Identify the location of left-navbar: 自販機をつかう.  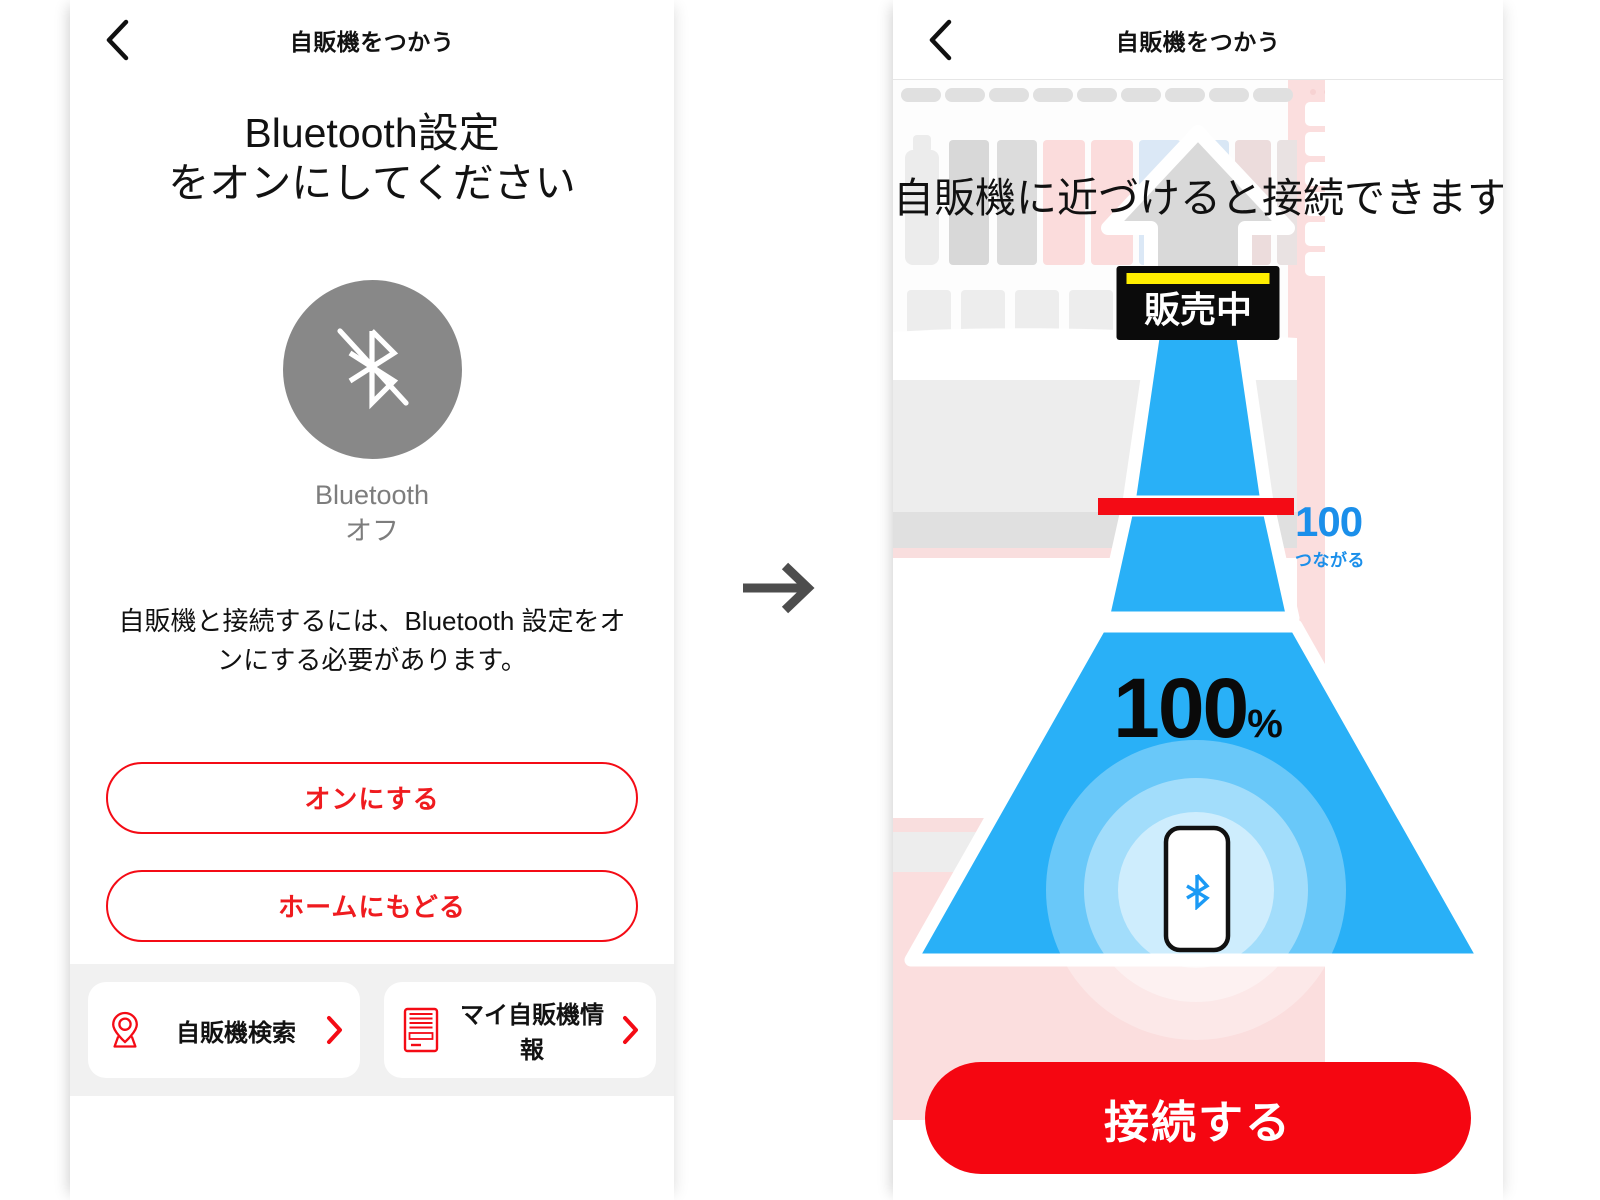
(372, 40).